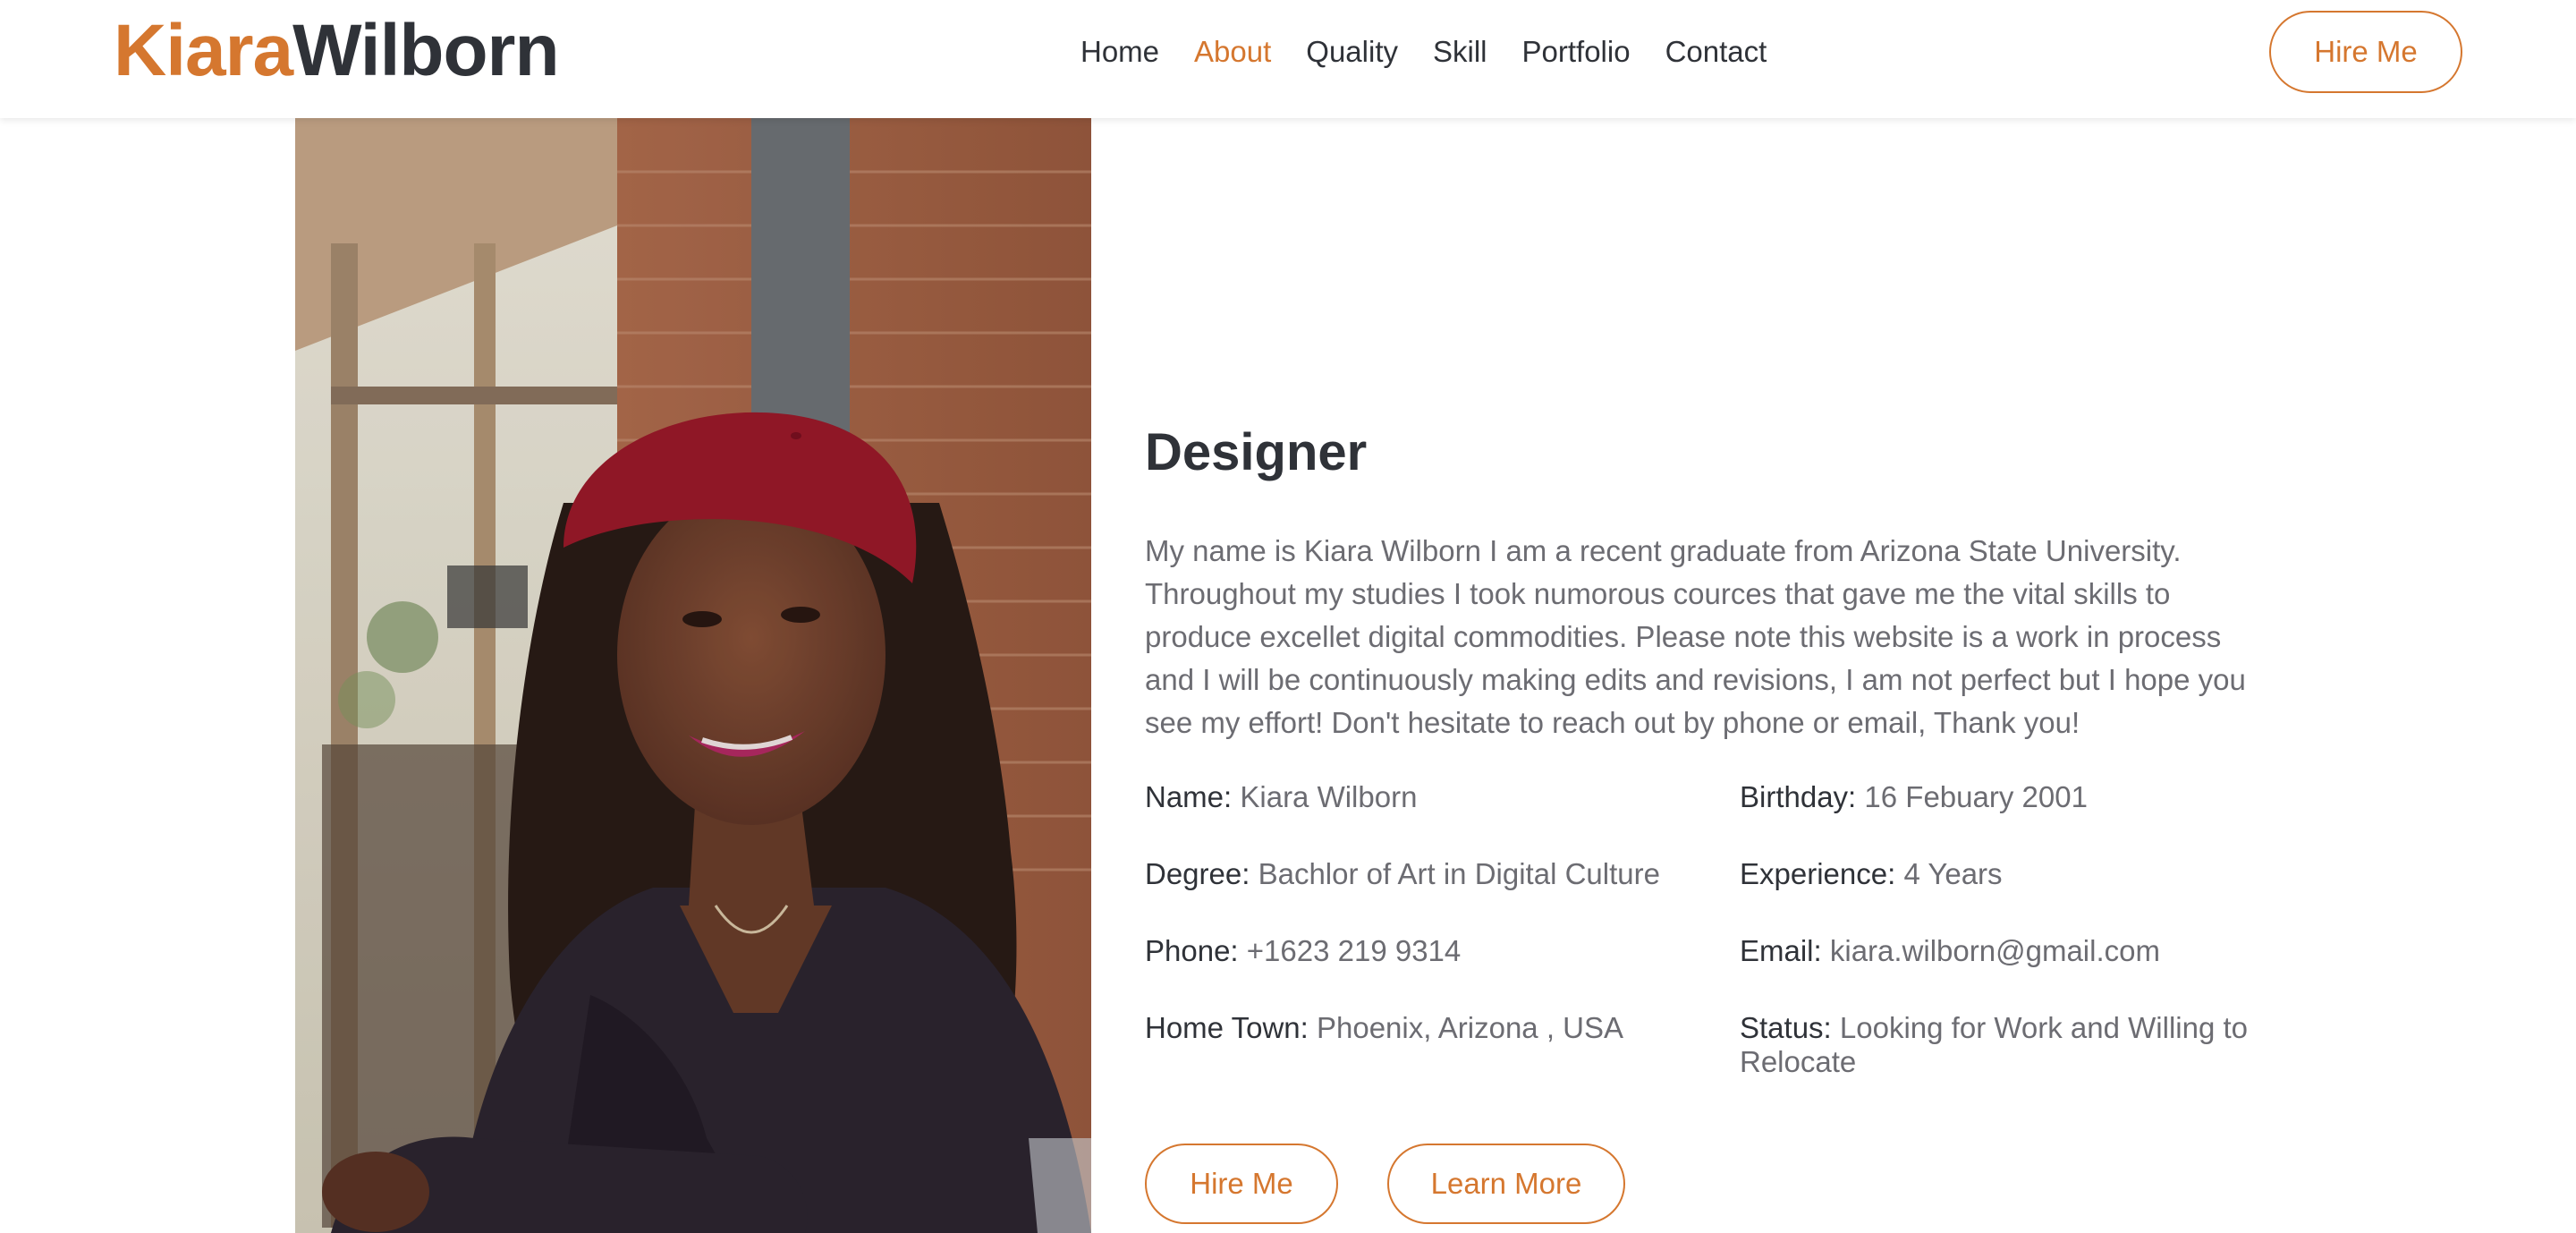 The height and width of the screenshot is (1233, 2576). I want to click on nav-quality: Quality, so click(1352, 51).